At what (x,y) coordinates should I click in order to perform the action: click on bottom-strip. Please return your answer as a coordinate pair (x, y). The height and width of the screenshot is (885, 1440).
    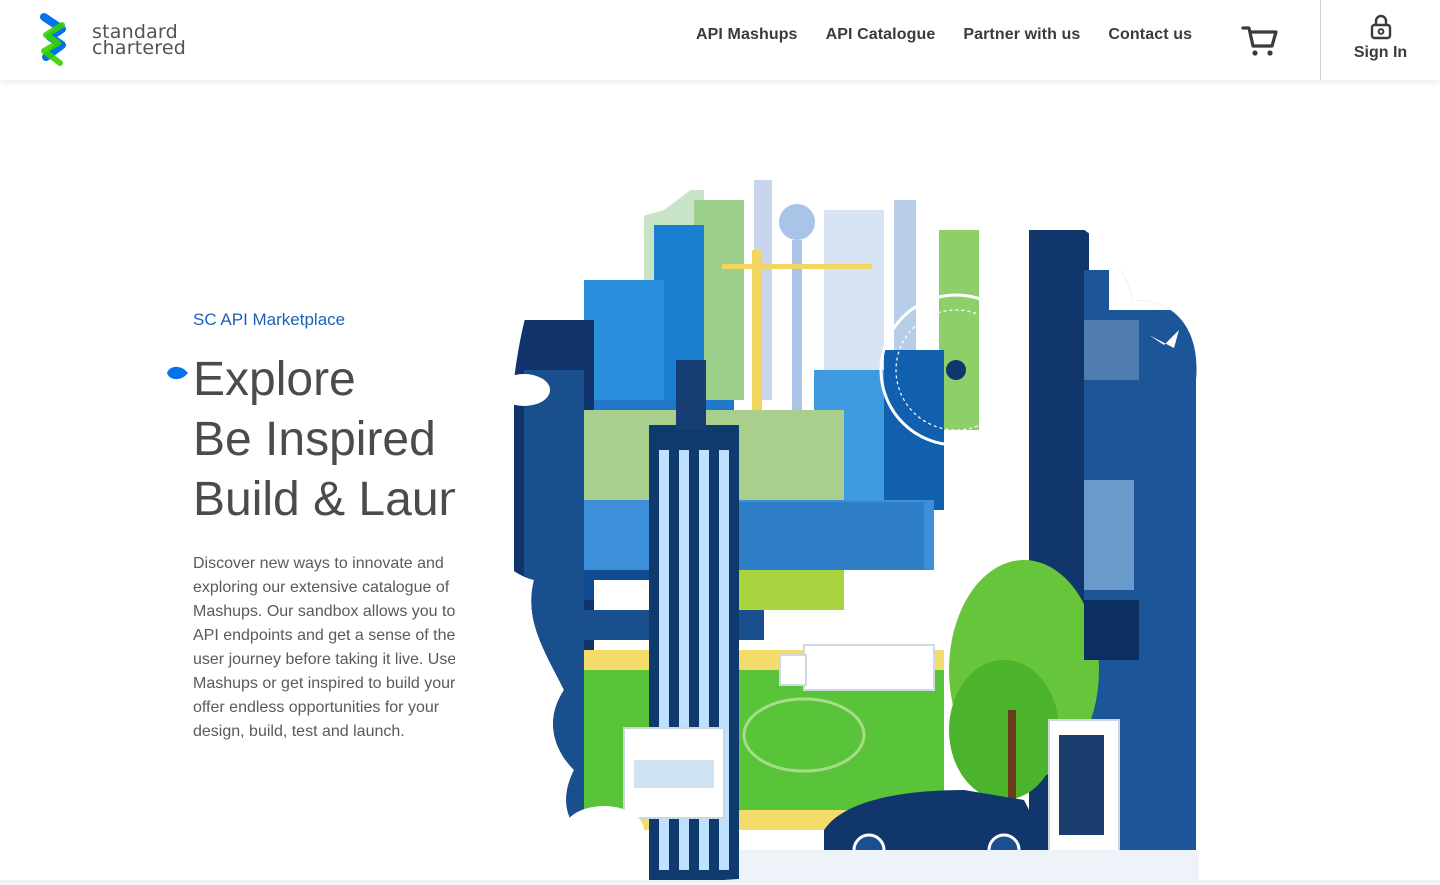
    Looking at the image, I should click on (720, 882).